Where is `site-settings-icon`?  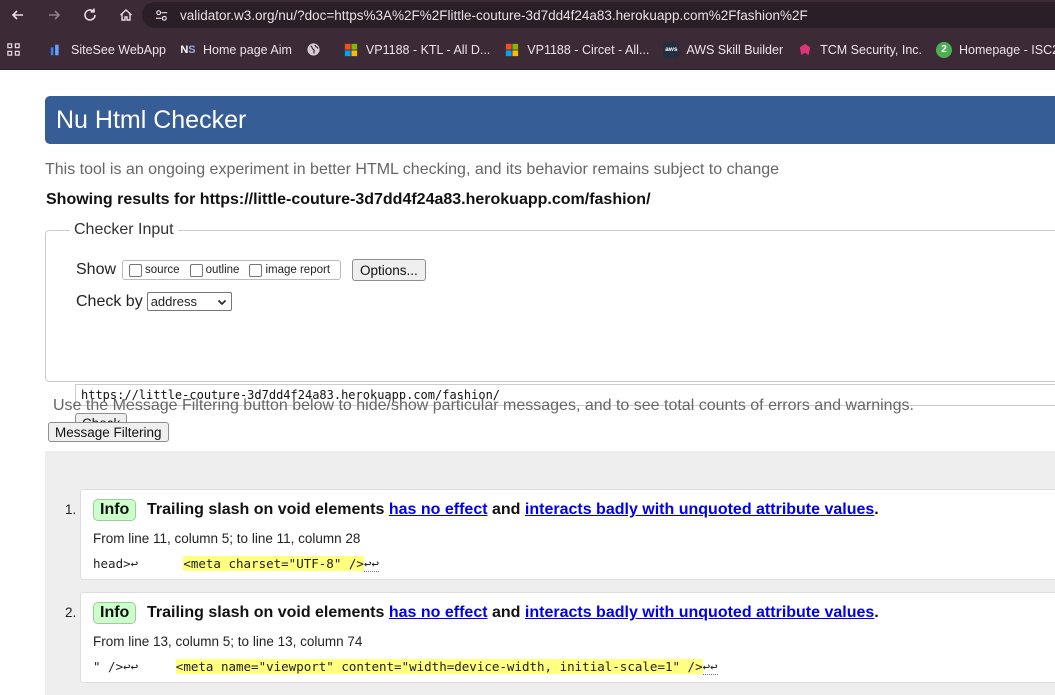 site-settings-icon is located at coordinates (161, 15).